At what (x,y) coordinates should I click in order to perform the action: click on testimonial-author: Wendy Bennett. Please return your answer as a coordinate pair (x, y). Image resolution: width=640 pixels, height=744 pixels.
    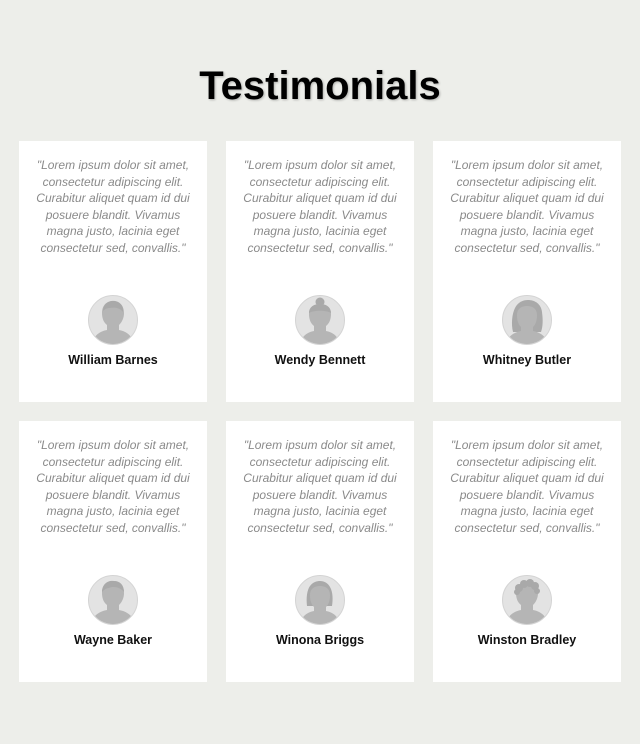
    Looking at the image, I should click on (320, 360).